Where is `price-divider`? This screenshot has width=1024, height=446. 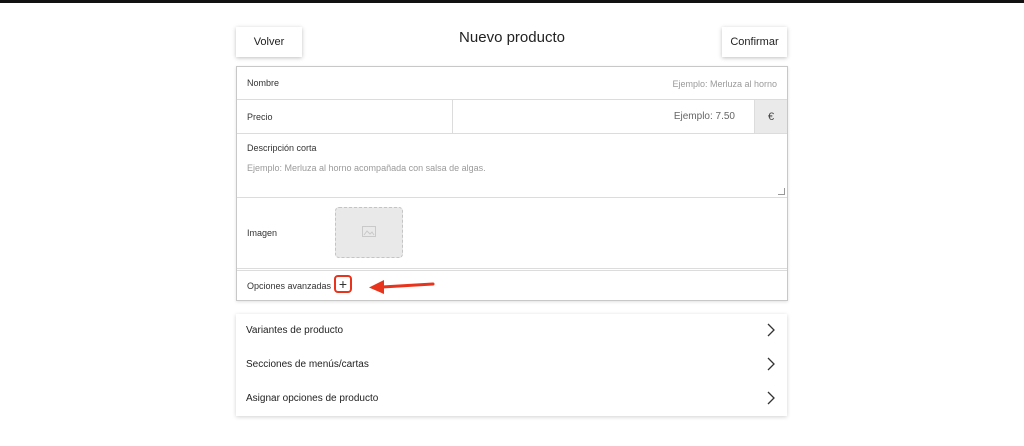
price-divider is located at coordinates (452, 116).